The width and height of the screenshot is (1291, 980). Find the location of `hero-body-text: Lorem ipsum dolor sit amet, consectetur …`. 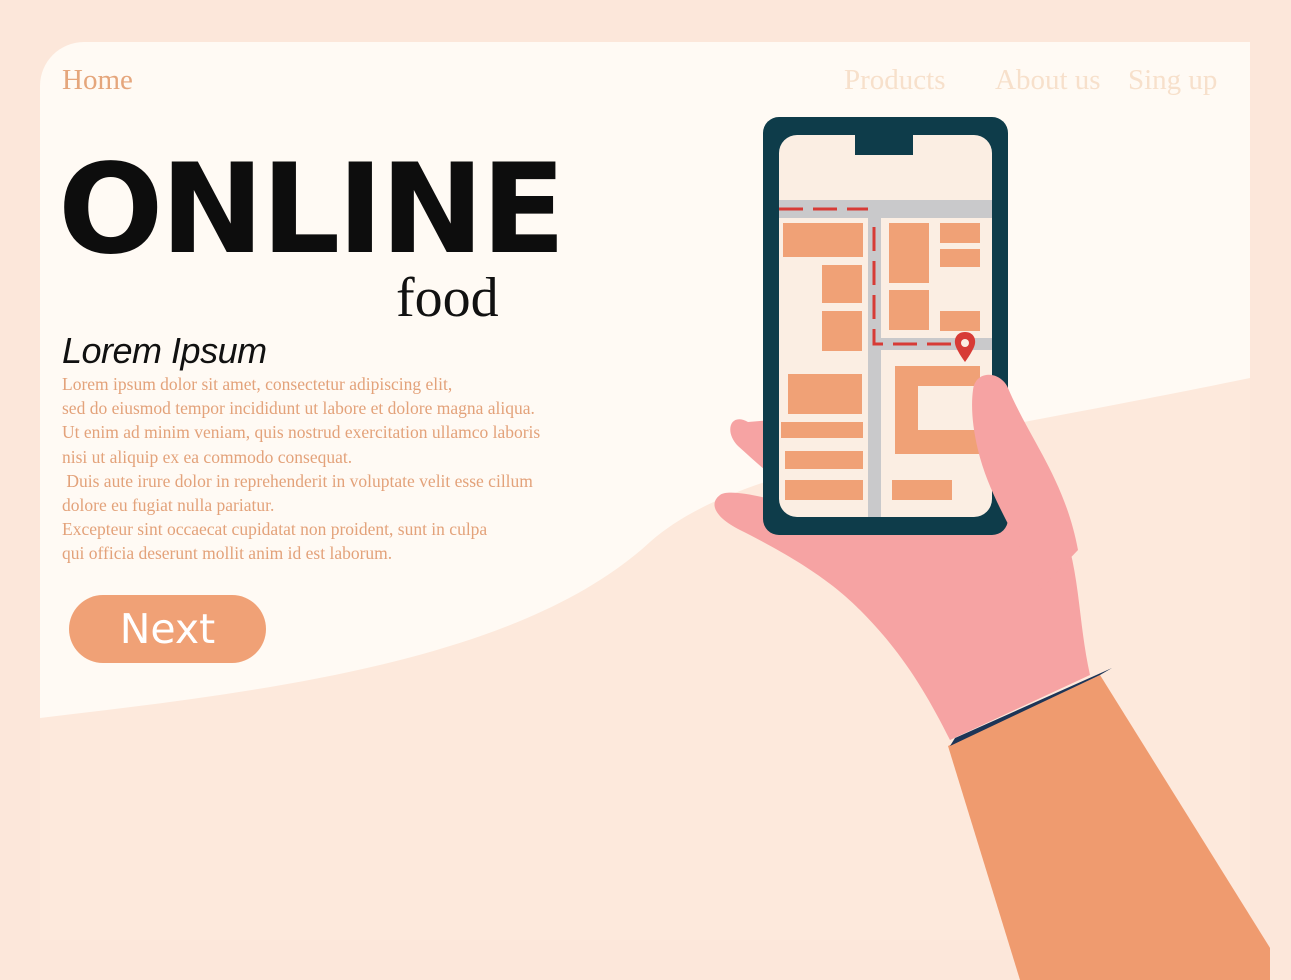

hero-body-text: Lorem ipsum dolor sit amet, consectetur … is located at coordinates (301, 469).